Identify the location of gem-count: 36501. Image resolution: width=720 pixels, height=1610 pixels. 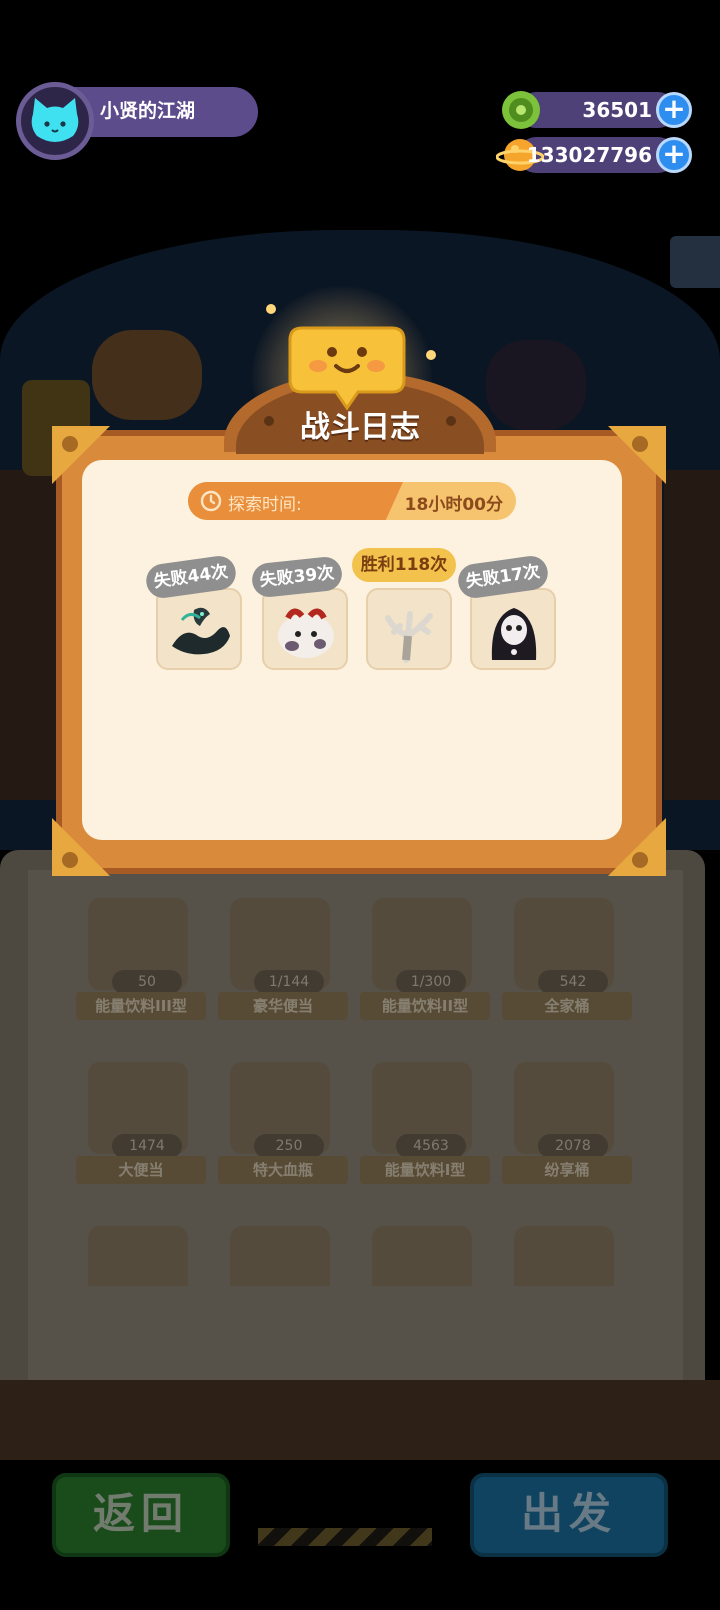
(617, 110).